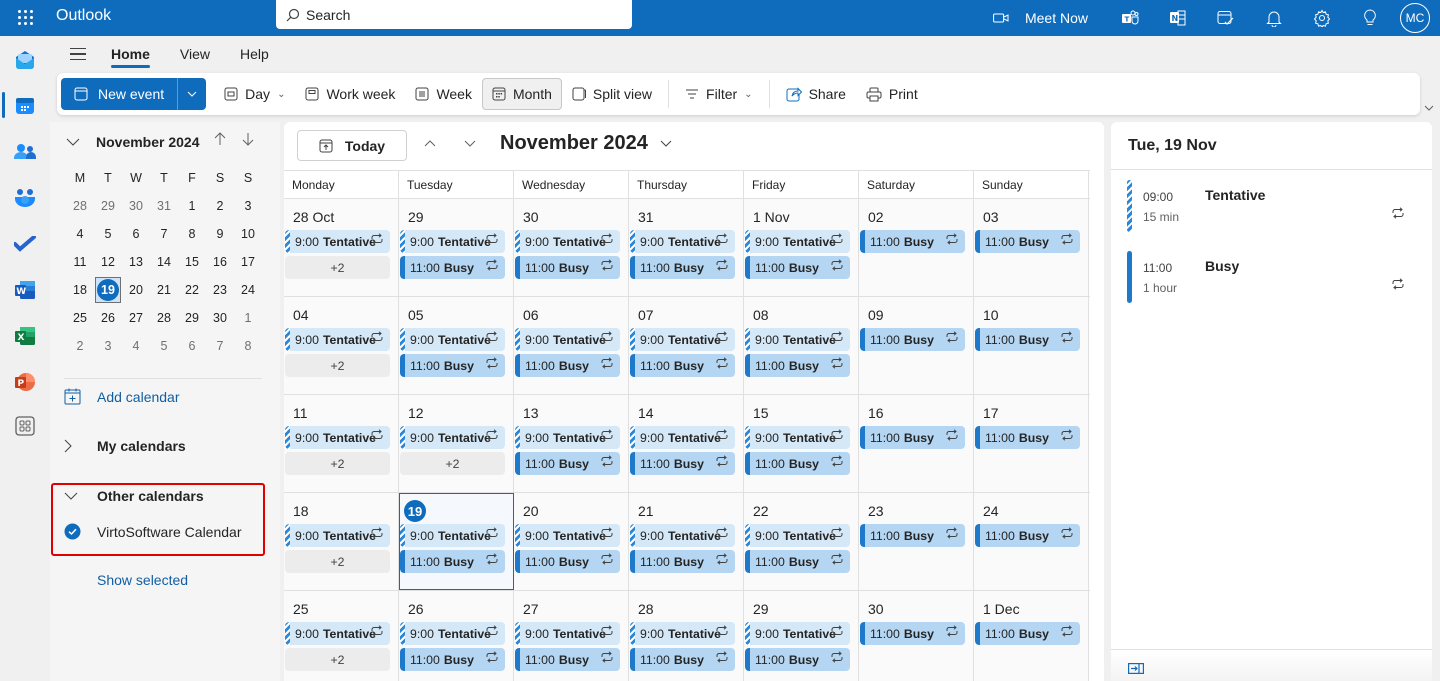 Image resolution: width=1440 pixels, height=681 pixels. Describe the element at coordinates (80, 234) in the screenshot. I see `mini-day: 4` at that location.